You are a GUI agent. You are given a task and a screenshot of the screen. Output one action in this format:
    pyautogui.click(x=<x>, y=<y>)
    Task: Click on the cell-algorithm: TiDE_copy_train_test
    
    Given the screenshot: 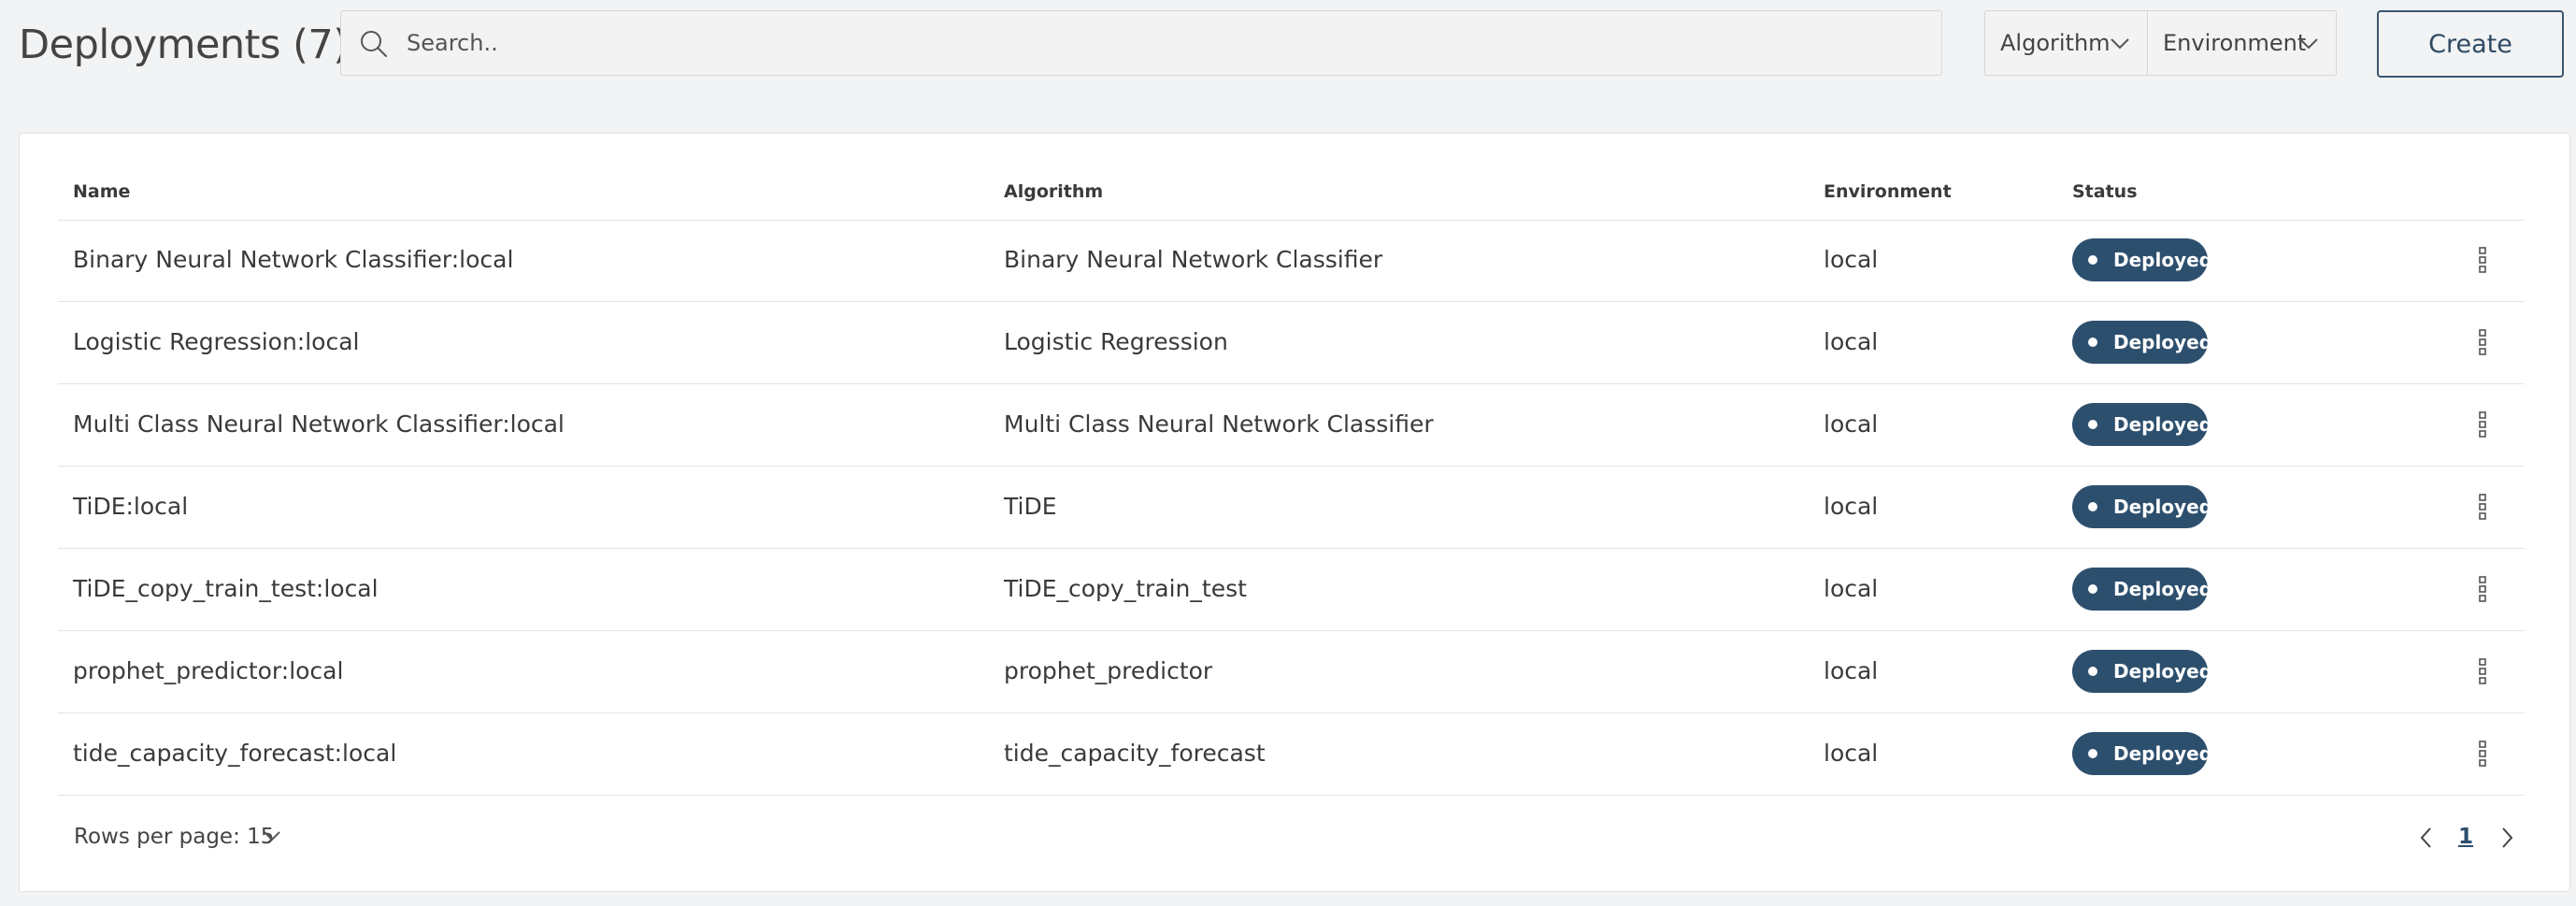 What is the action you would take?
    pyautogui.click(x=1125, y=589)
    